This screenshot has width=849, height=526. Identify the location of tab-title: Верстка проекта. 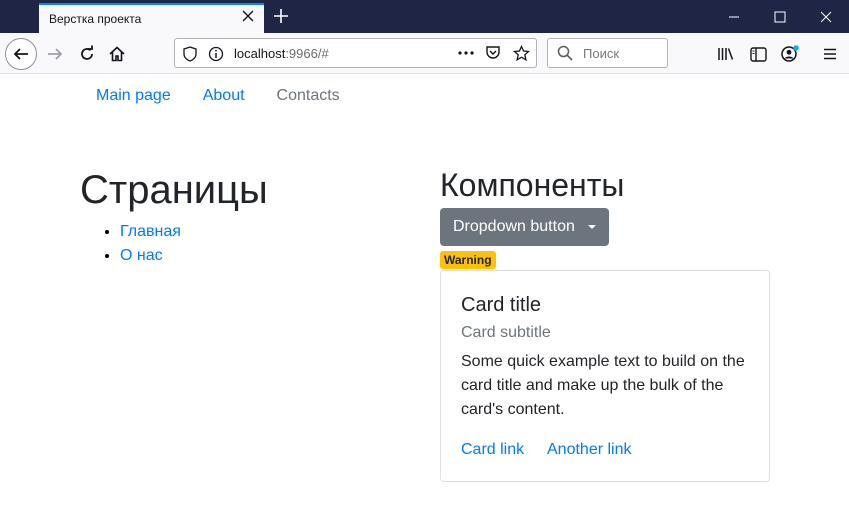
(95, 19).